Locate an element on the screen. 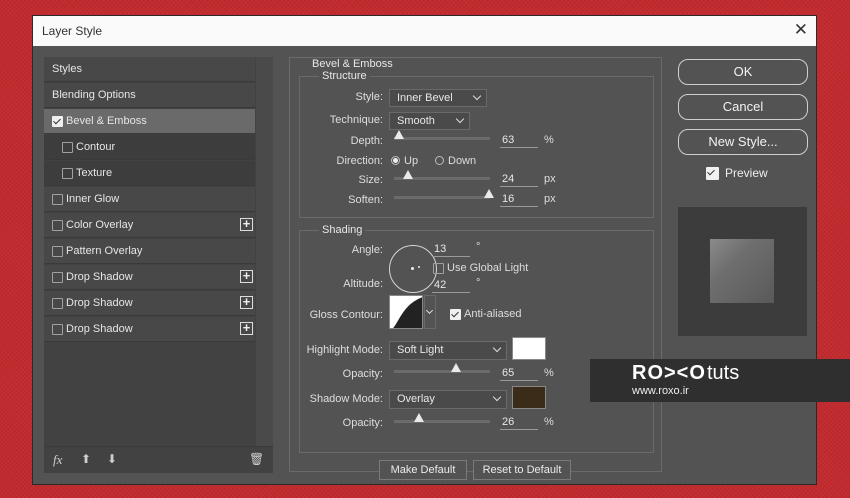 The image size is (850, 498). style-item: Styles is located at coordinates (149, 69).